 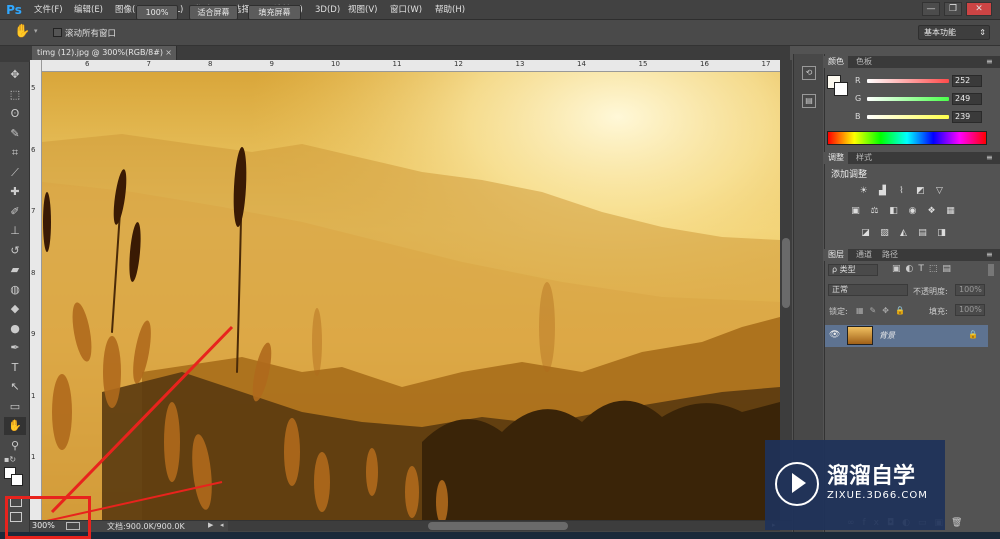 I want to click on filter-toggle, so click(x=991, y=270).